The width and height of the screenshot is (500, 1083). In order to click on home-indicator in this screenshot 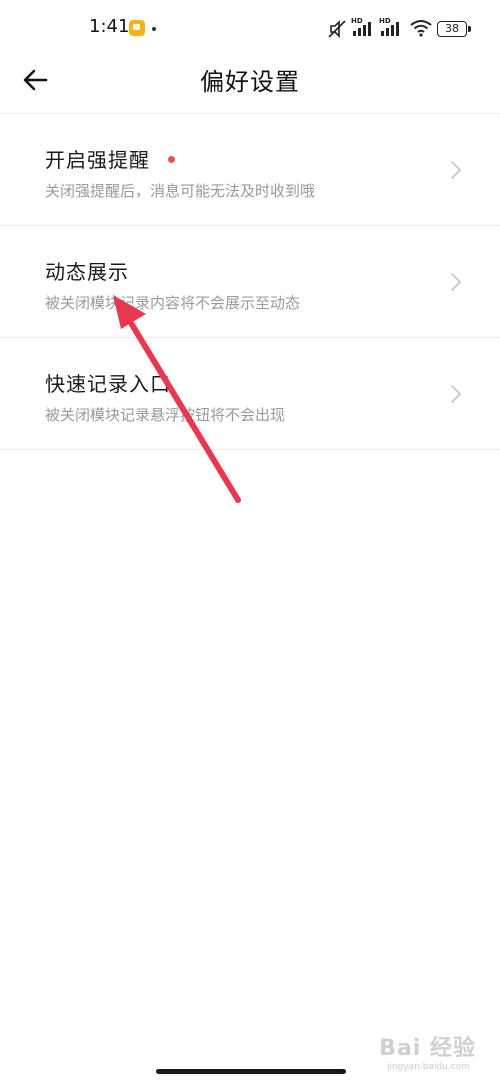, I will do `click(251, 1071)`.